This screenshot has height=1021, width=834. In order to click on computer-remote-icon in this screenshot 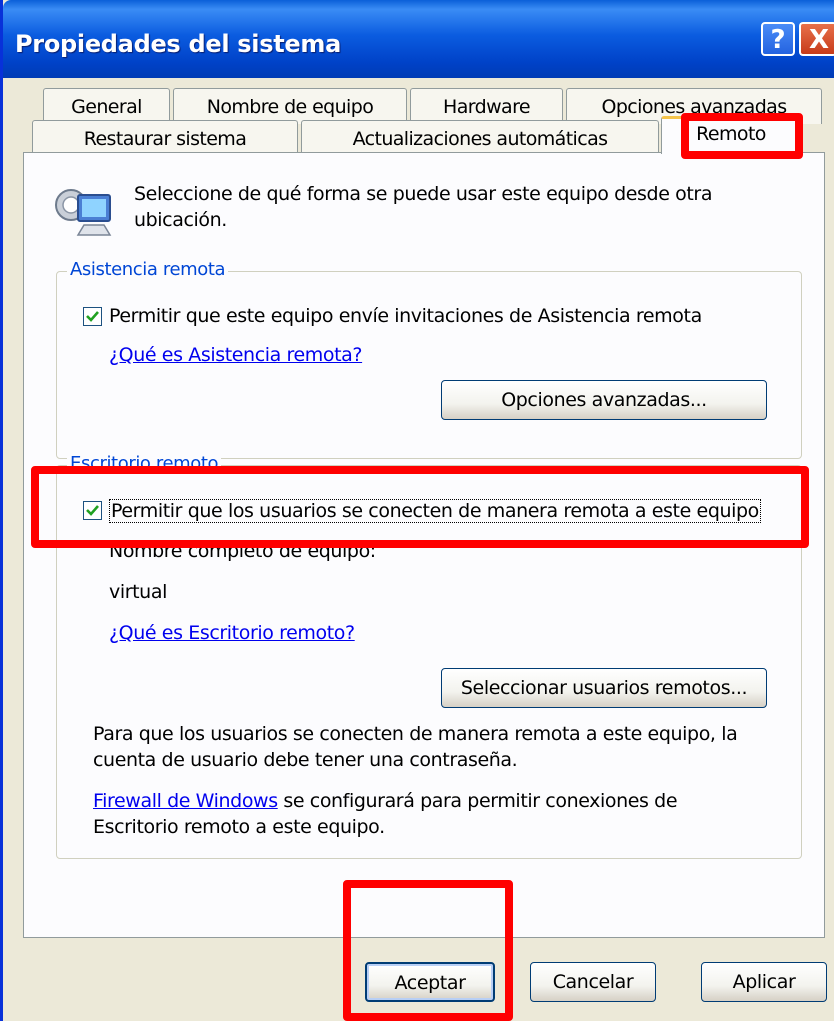, I will do `click(85, 212)`.